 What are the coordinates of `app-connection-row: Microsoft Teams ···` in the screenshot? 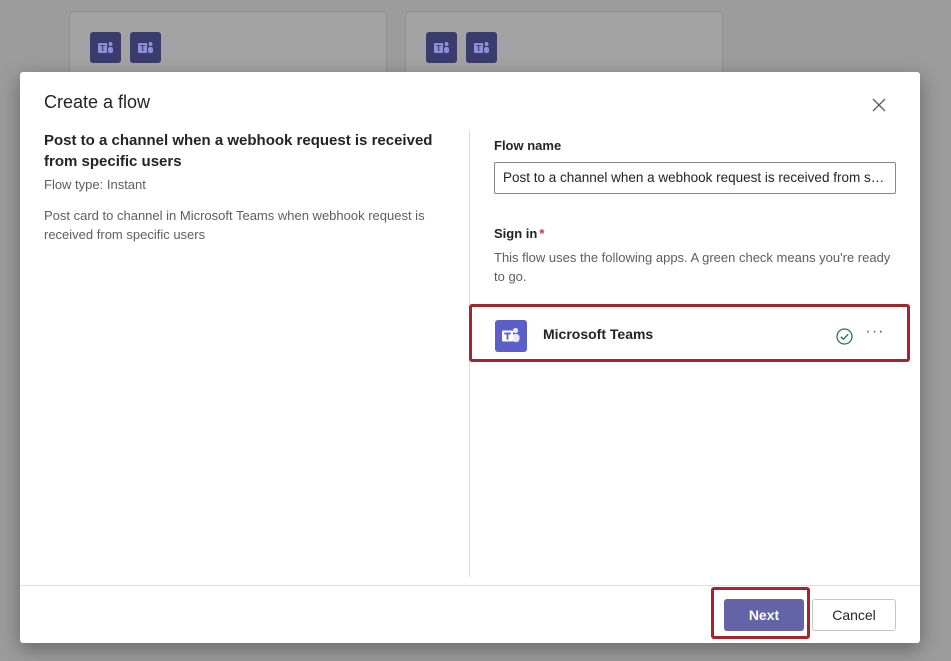 It's located at (689, 333).